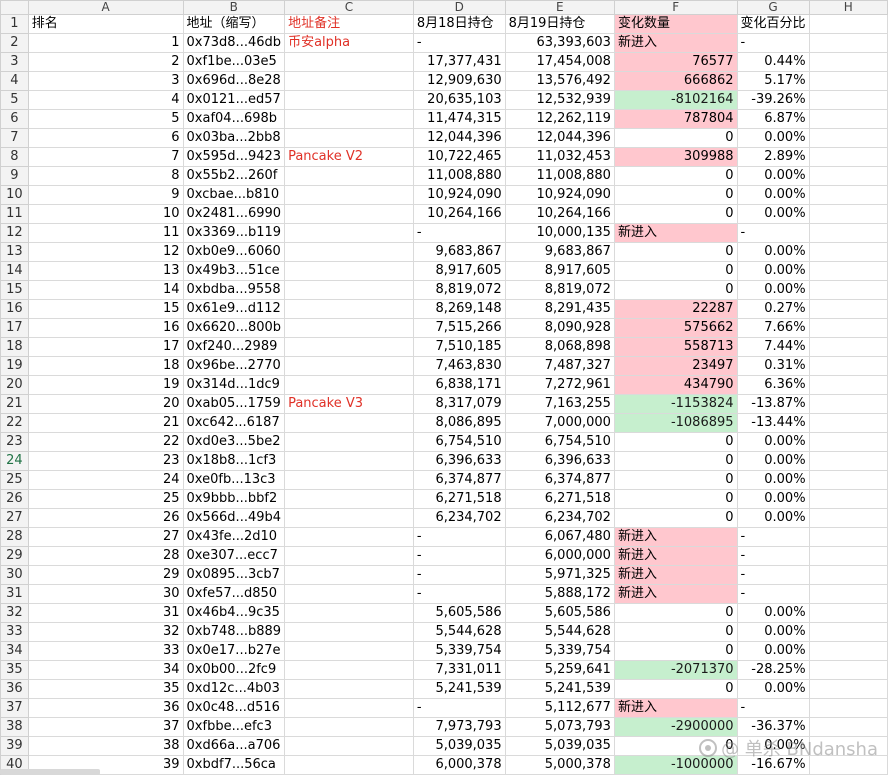  I want to click on row-header: 36, so click(14, 689).